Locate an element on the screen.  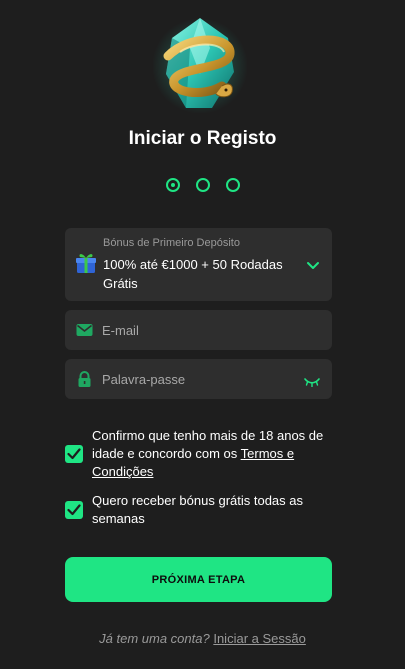
email-input is located at coordinates (199, 330).